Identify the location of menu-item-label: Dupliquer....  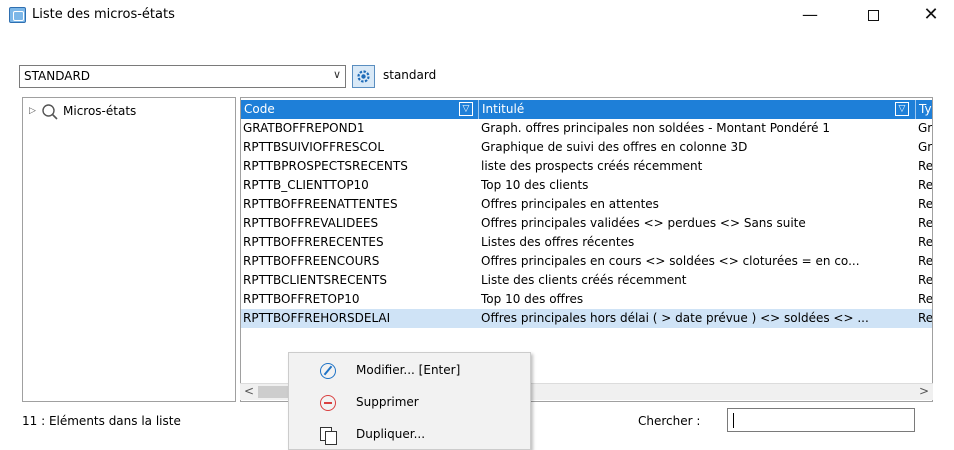
(391, 434).